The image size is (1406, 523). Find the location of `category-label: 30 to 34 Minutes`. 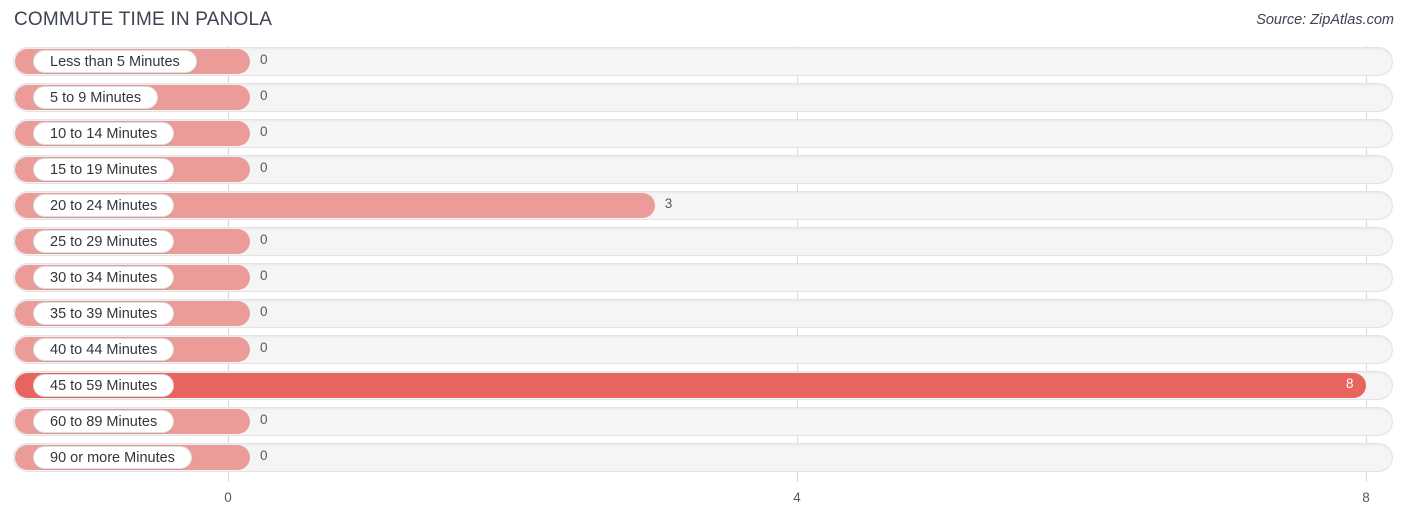

category-label: 30 to 34 Minutes is located at coordinates (104, 277).